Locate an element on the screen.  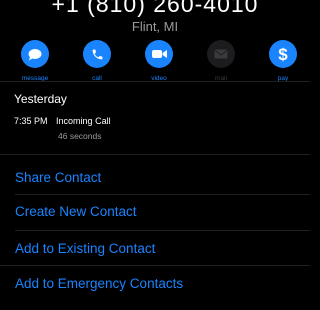
pay-button: $ pay is located at coordinates (283, 61).